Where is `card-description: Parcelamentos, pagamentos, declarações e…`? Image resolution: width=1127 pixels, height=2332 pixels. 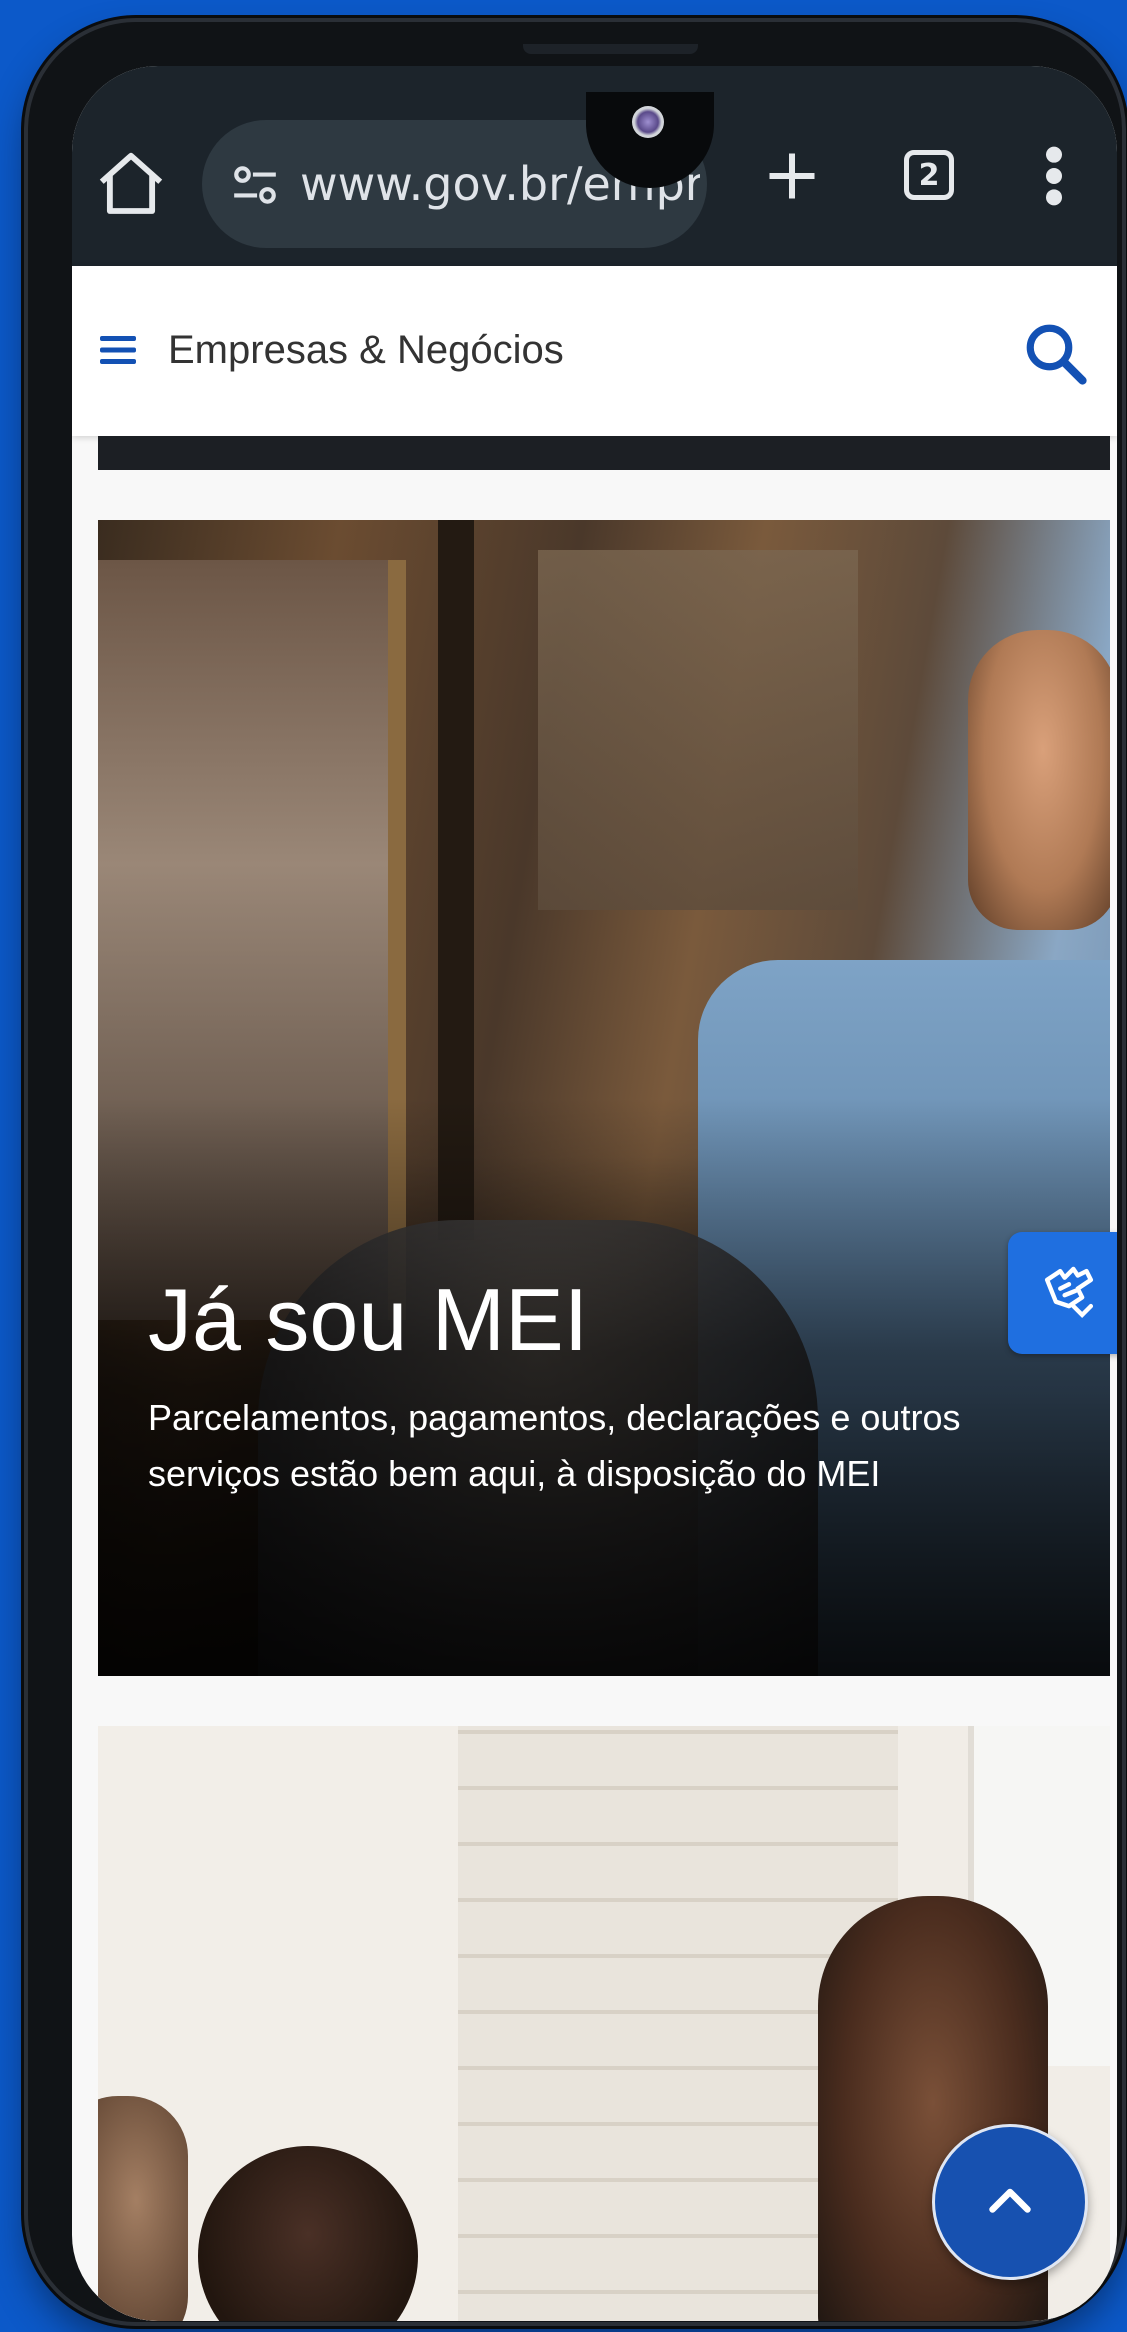
card-description: Parcelamentos, pagamentos, declarações e… is located at coordinates (554, 1445).